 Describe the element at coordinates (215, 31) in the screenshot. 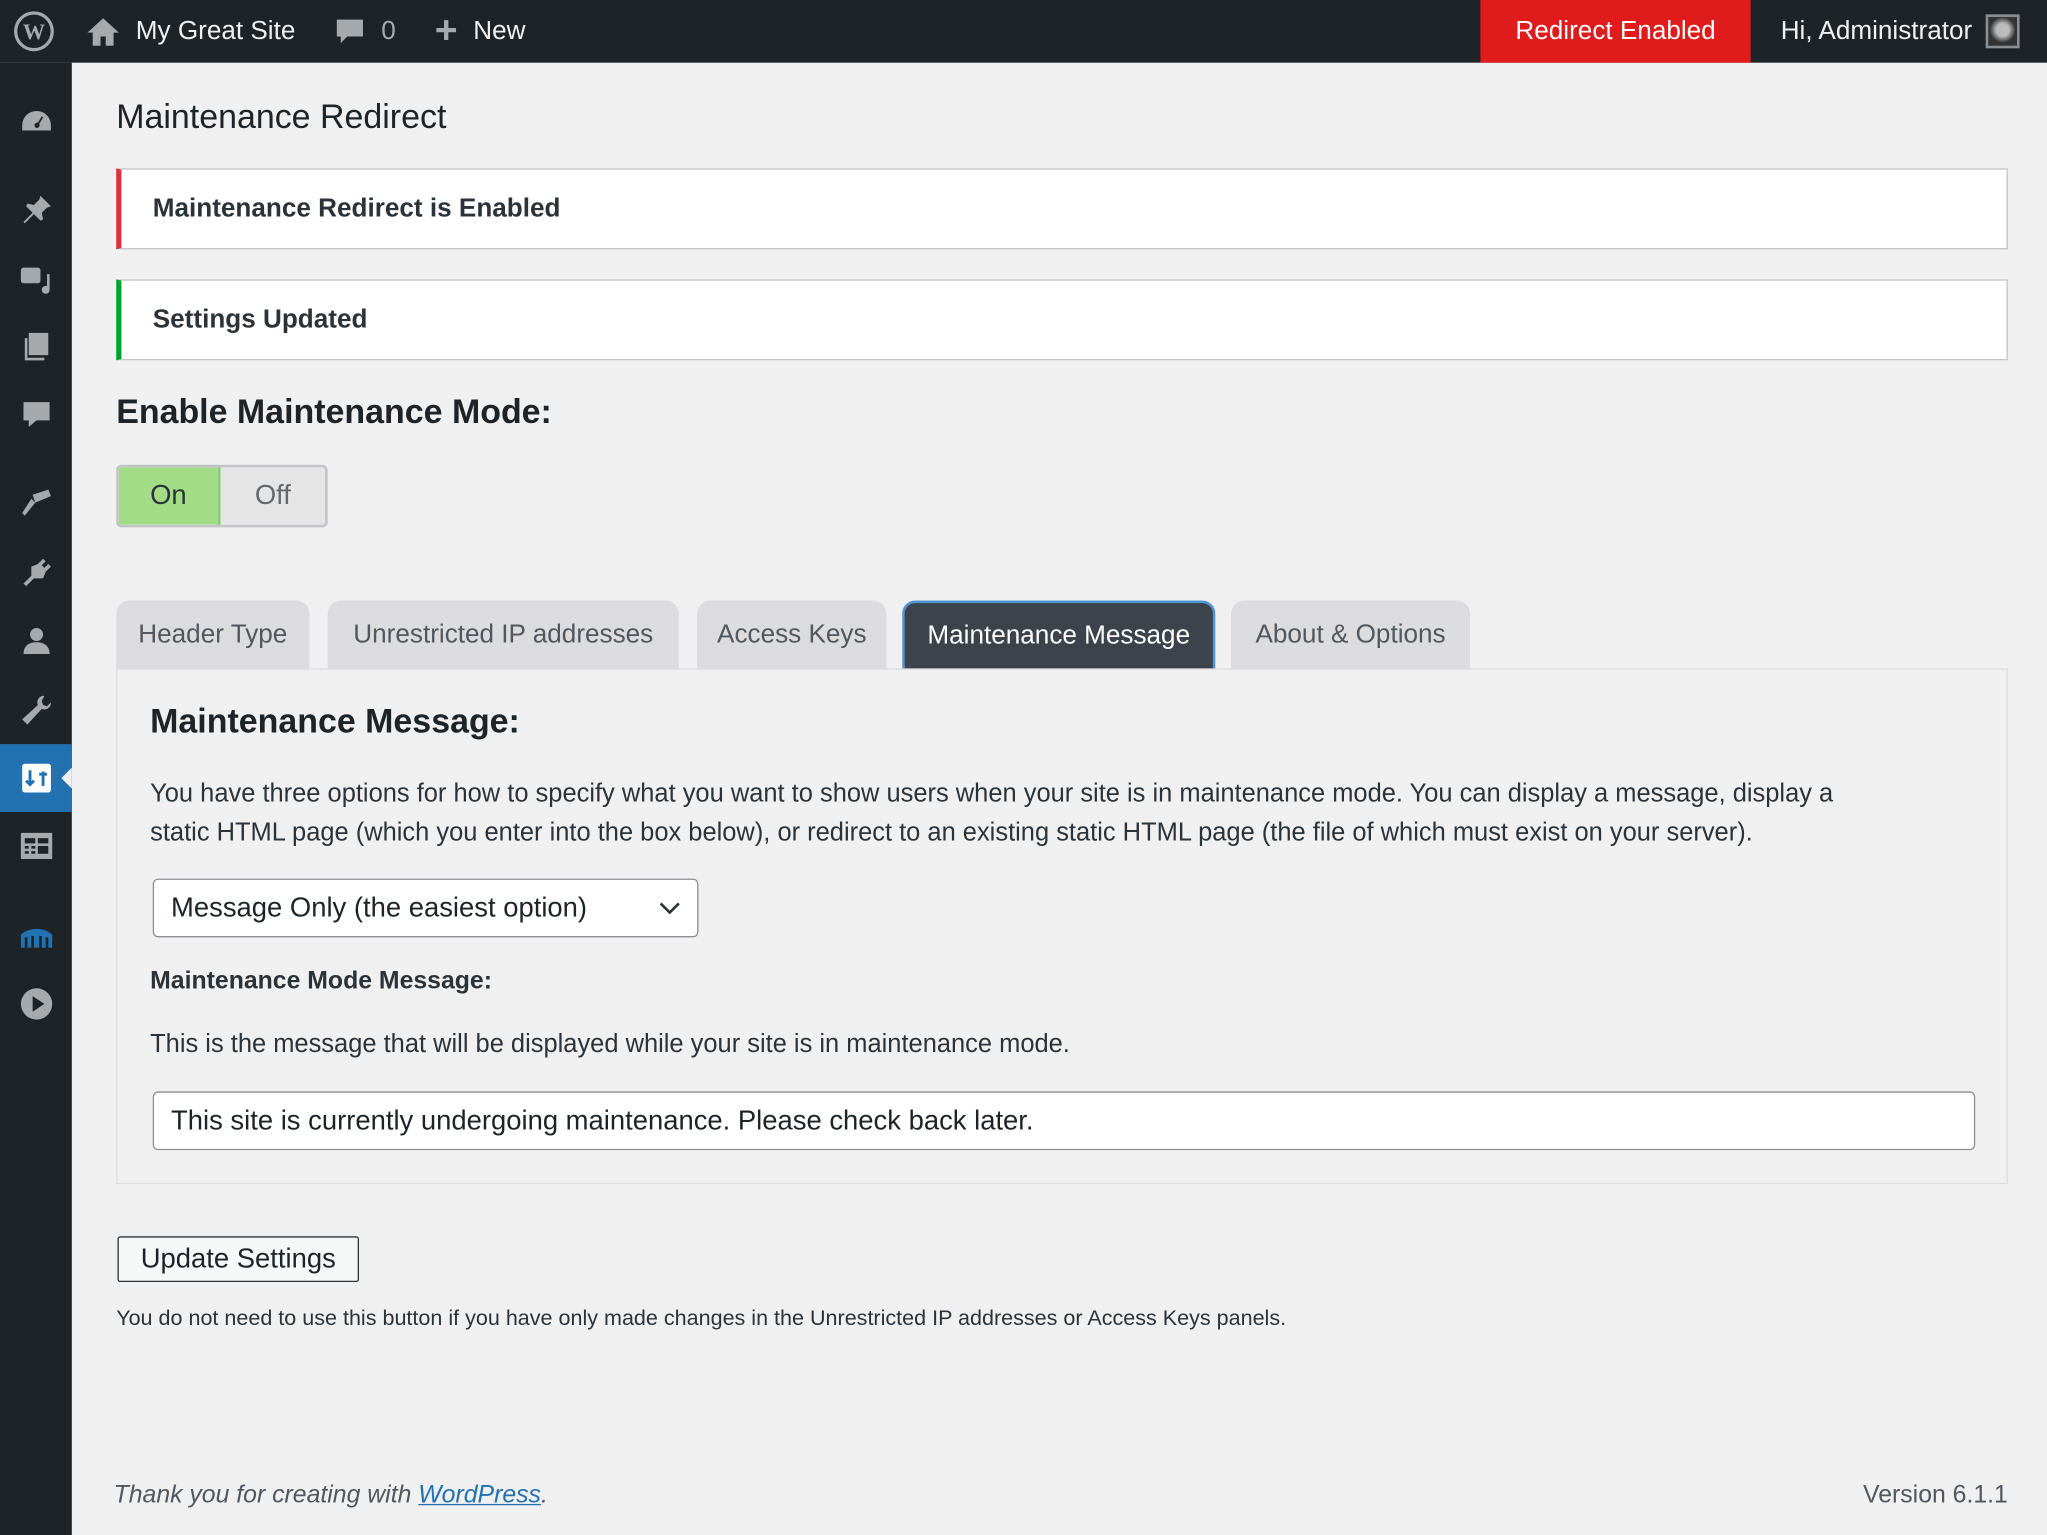

I see `site-name: My Great Site` at that location.